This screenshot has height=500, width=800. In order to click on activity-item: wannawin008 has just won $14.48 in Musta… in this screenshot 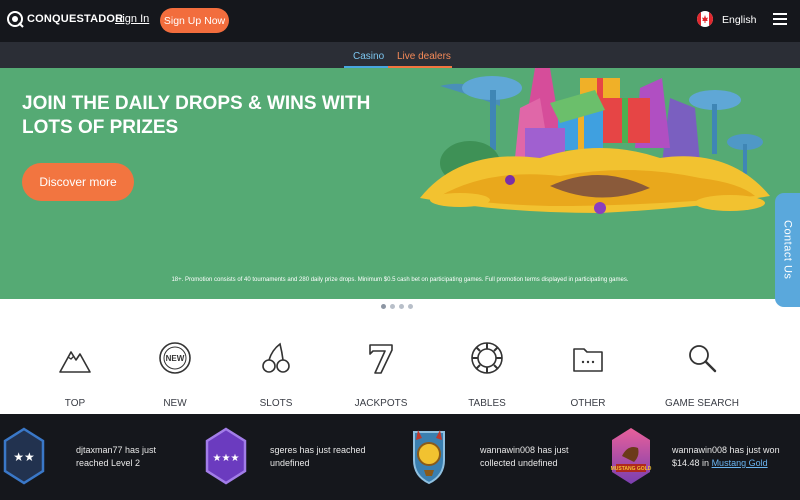, I will do `click(726, 457)`.